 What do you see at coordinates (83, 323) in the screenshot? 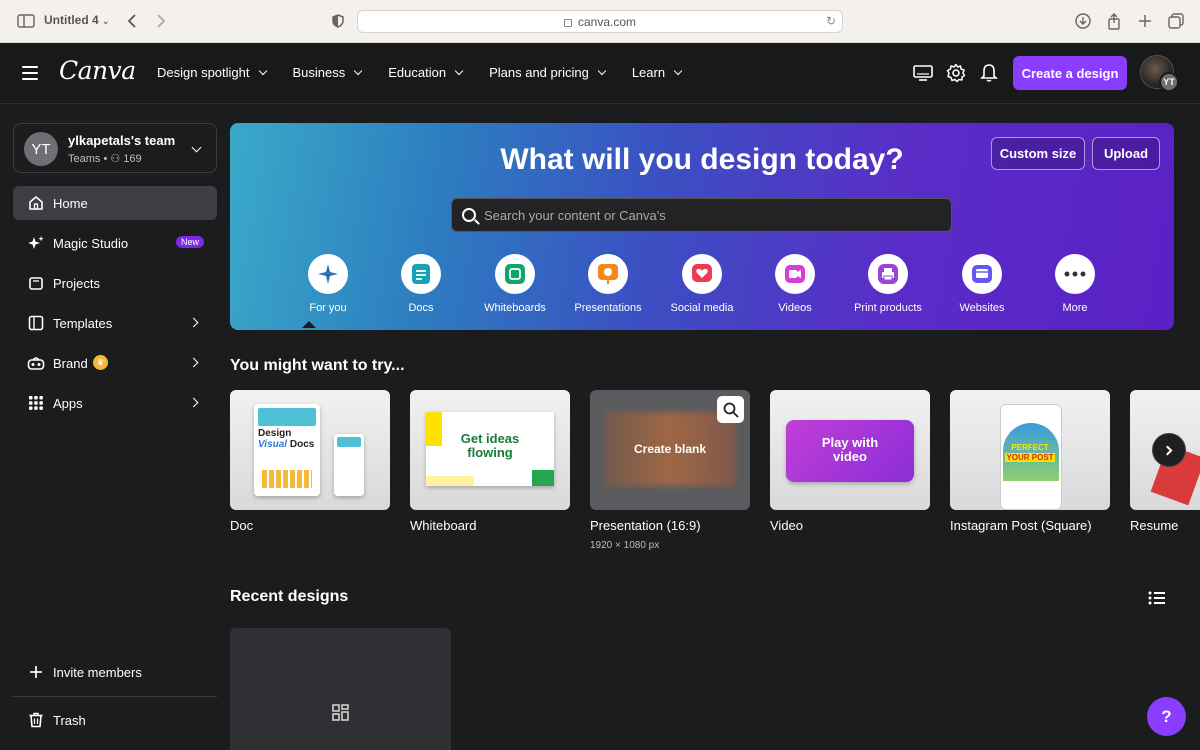
I see `sidebar-item-label: Templates` at bounding box center [83, 323].